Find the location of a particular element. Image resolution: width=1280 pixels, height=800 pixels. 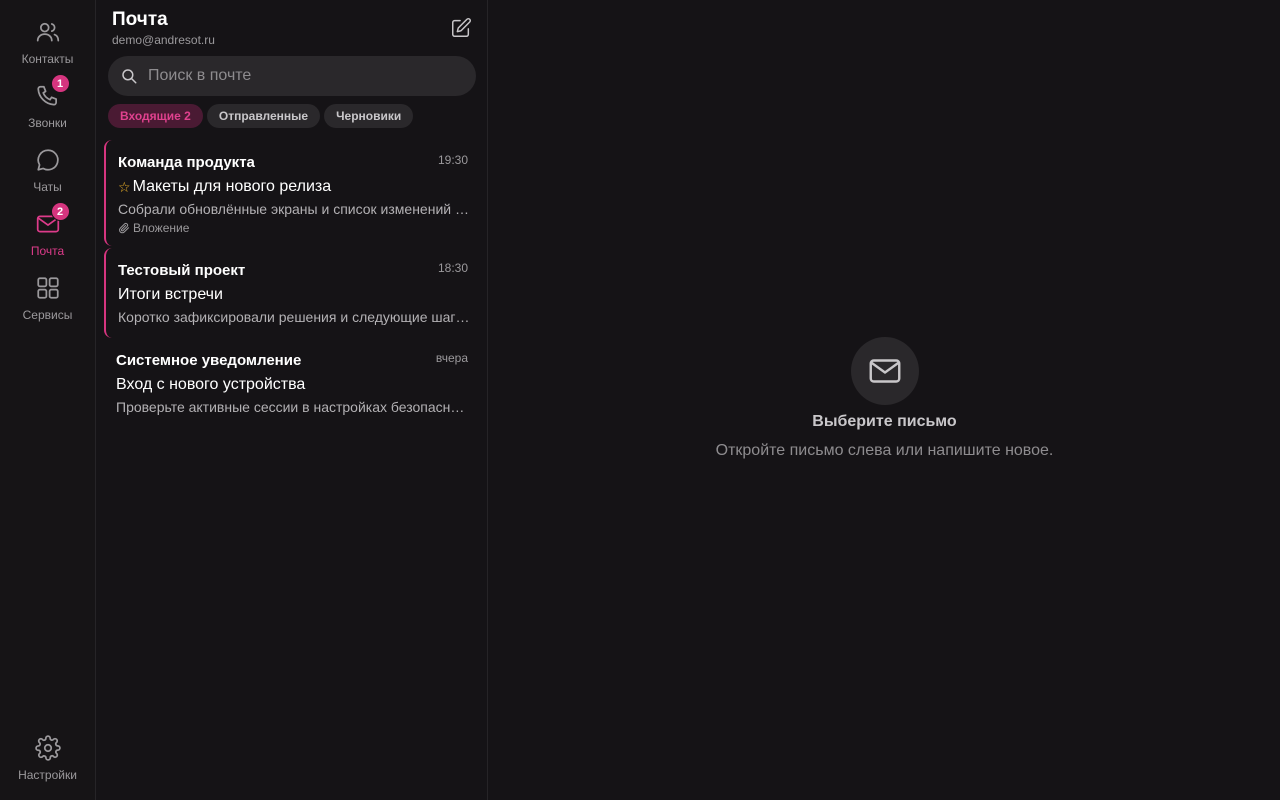

rail-item-services: Сервисы is located at coordinates (47, 304).